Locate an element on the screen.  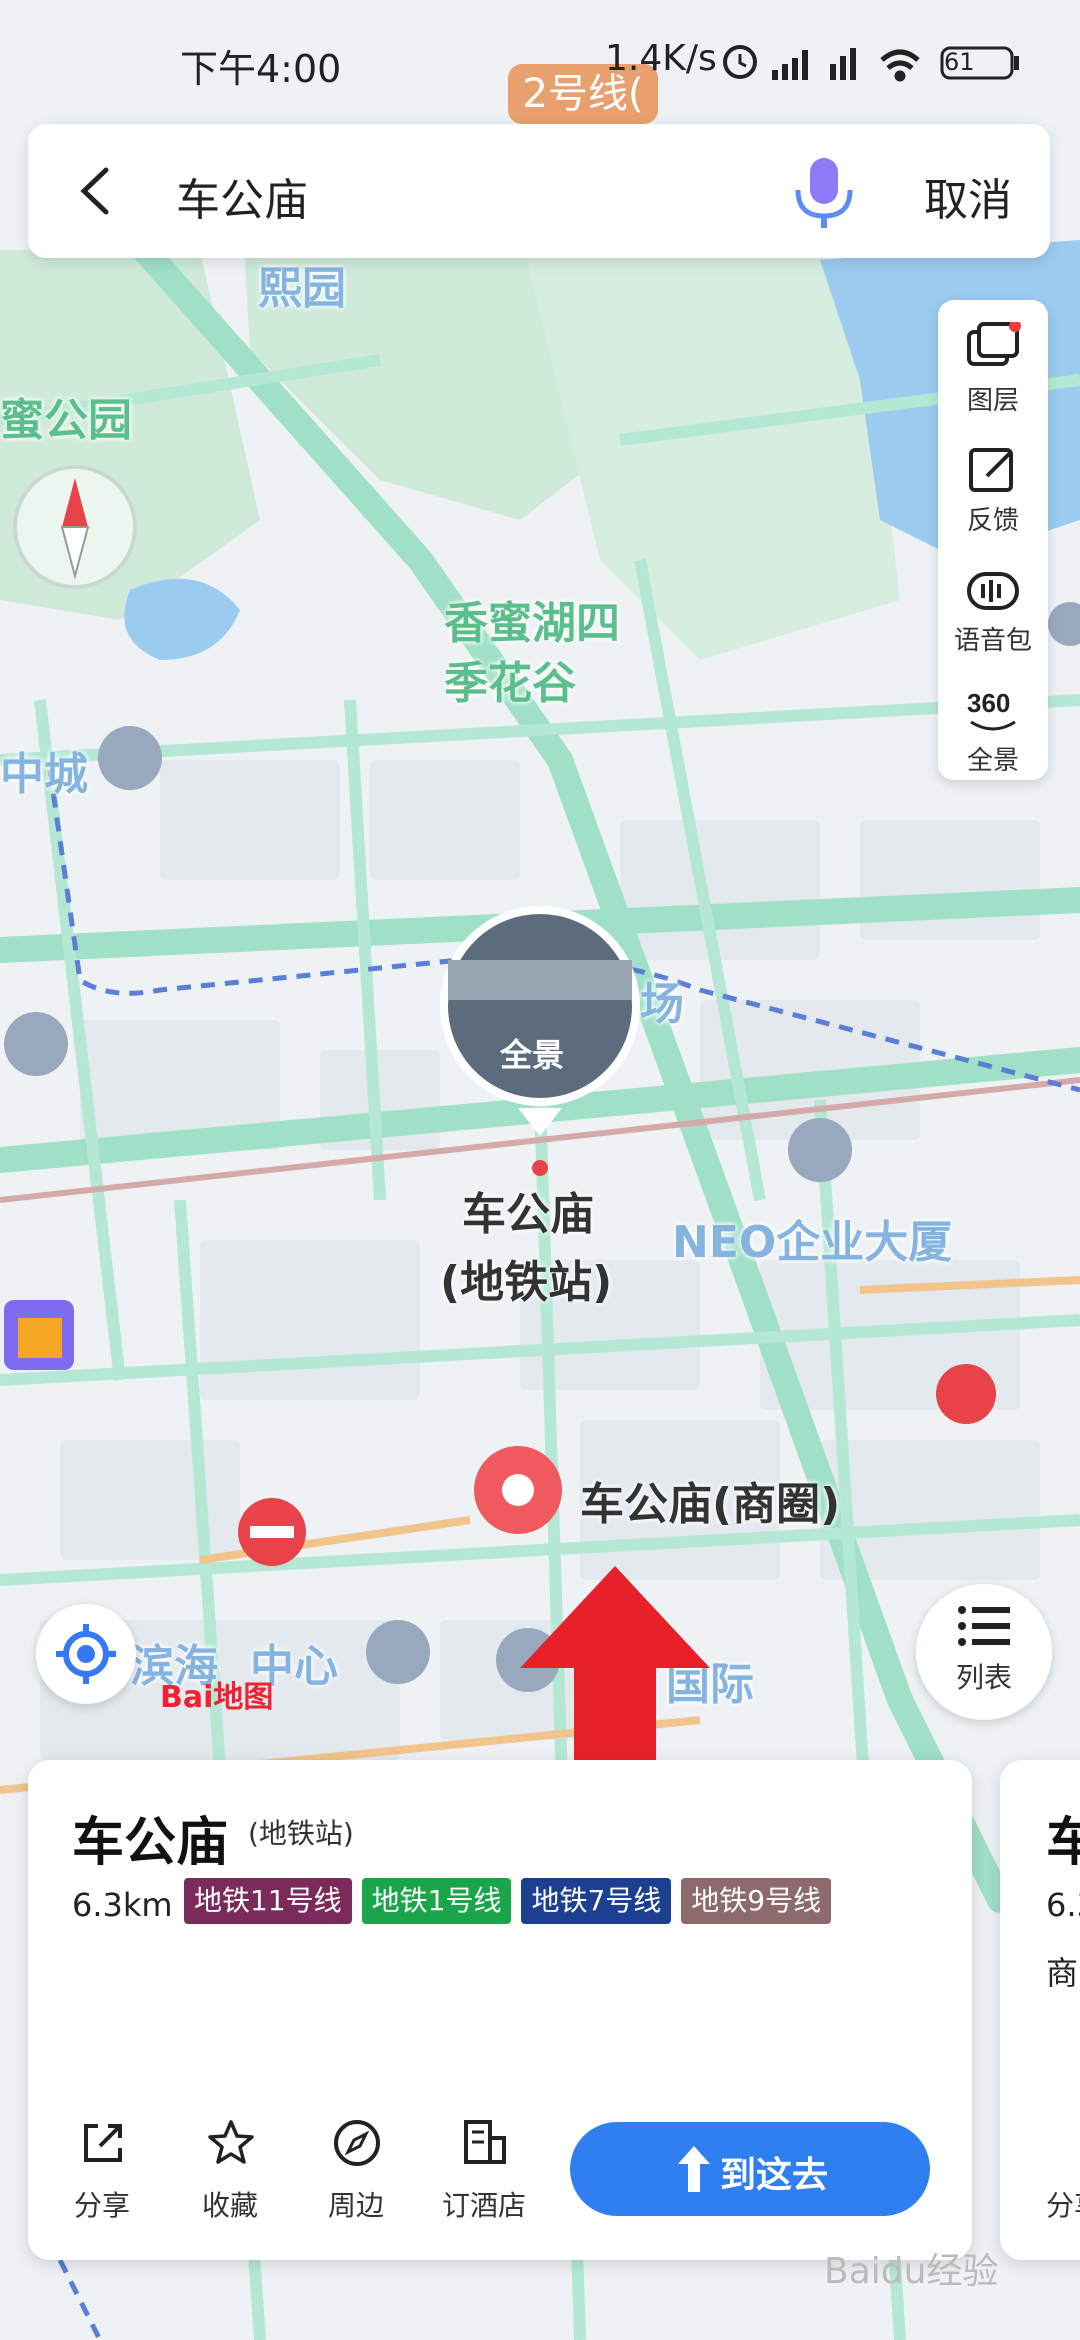
route-arrow-icon is located at coordinates (694, 2169).